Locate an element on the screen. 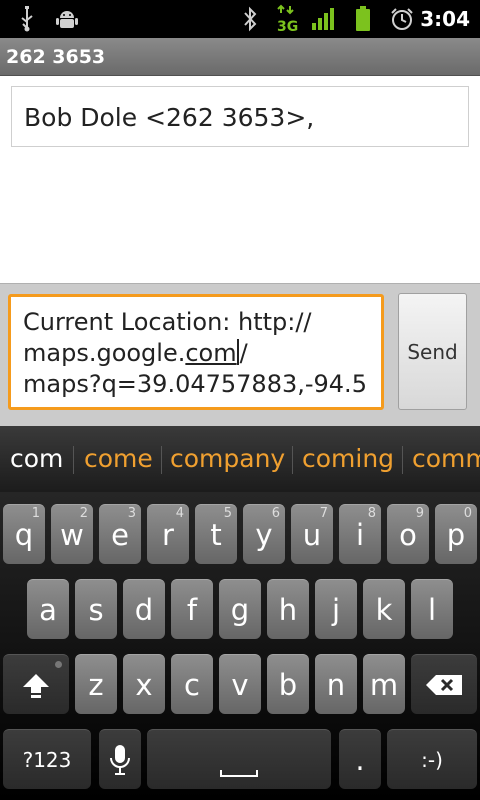  key-t: 5t is located at coordinates (216, 534).